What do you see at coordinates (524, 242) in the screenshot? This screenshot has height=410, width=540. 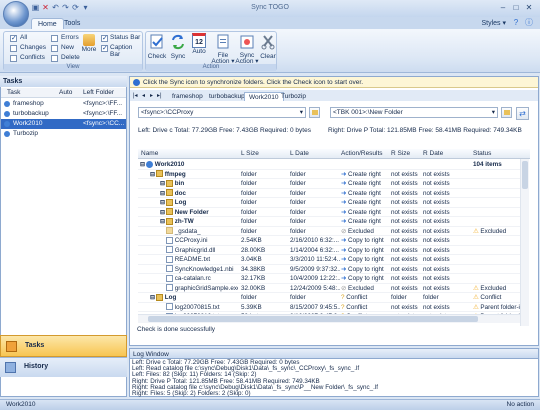 I see `grid-vertical-scrollbar` at bounding box center [524, 242].